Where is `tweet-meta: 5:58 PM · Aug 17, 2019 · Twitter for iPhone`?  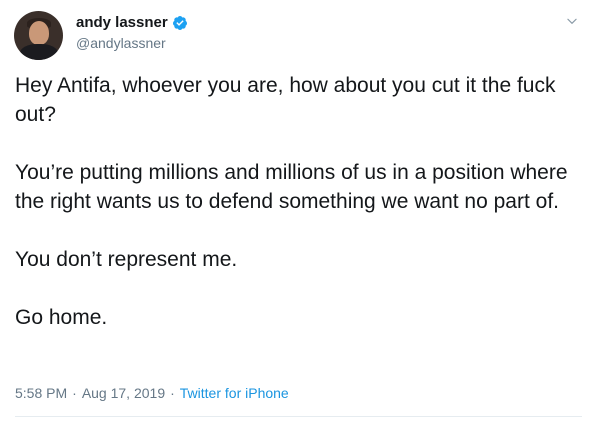
tweet-meta: 5:58 PM · Aug 17, 2019 · Twitter for iPhone is located at coordinates (152, 393).